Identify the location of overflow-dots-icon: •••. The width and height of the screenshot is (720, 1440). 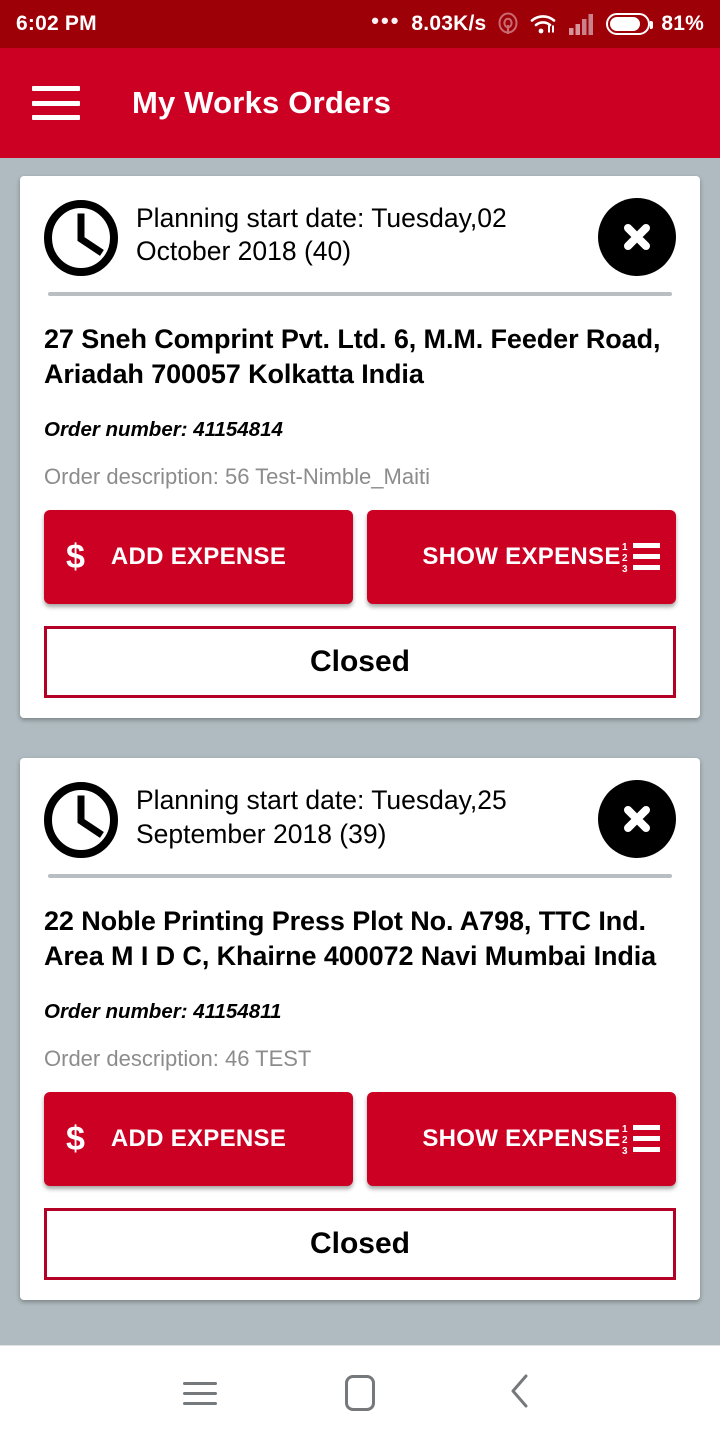
(386, 20).